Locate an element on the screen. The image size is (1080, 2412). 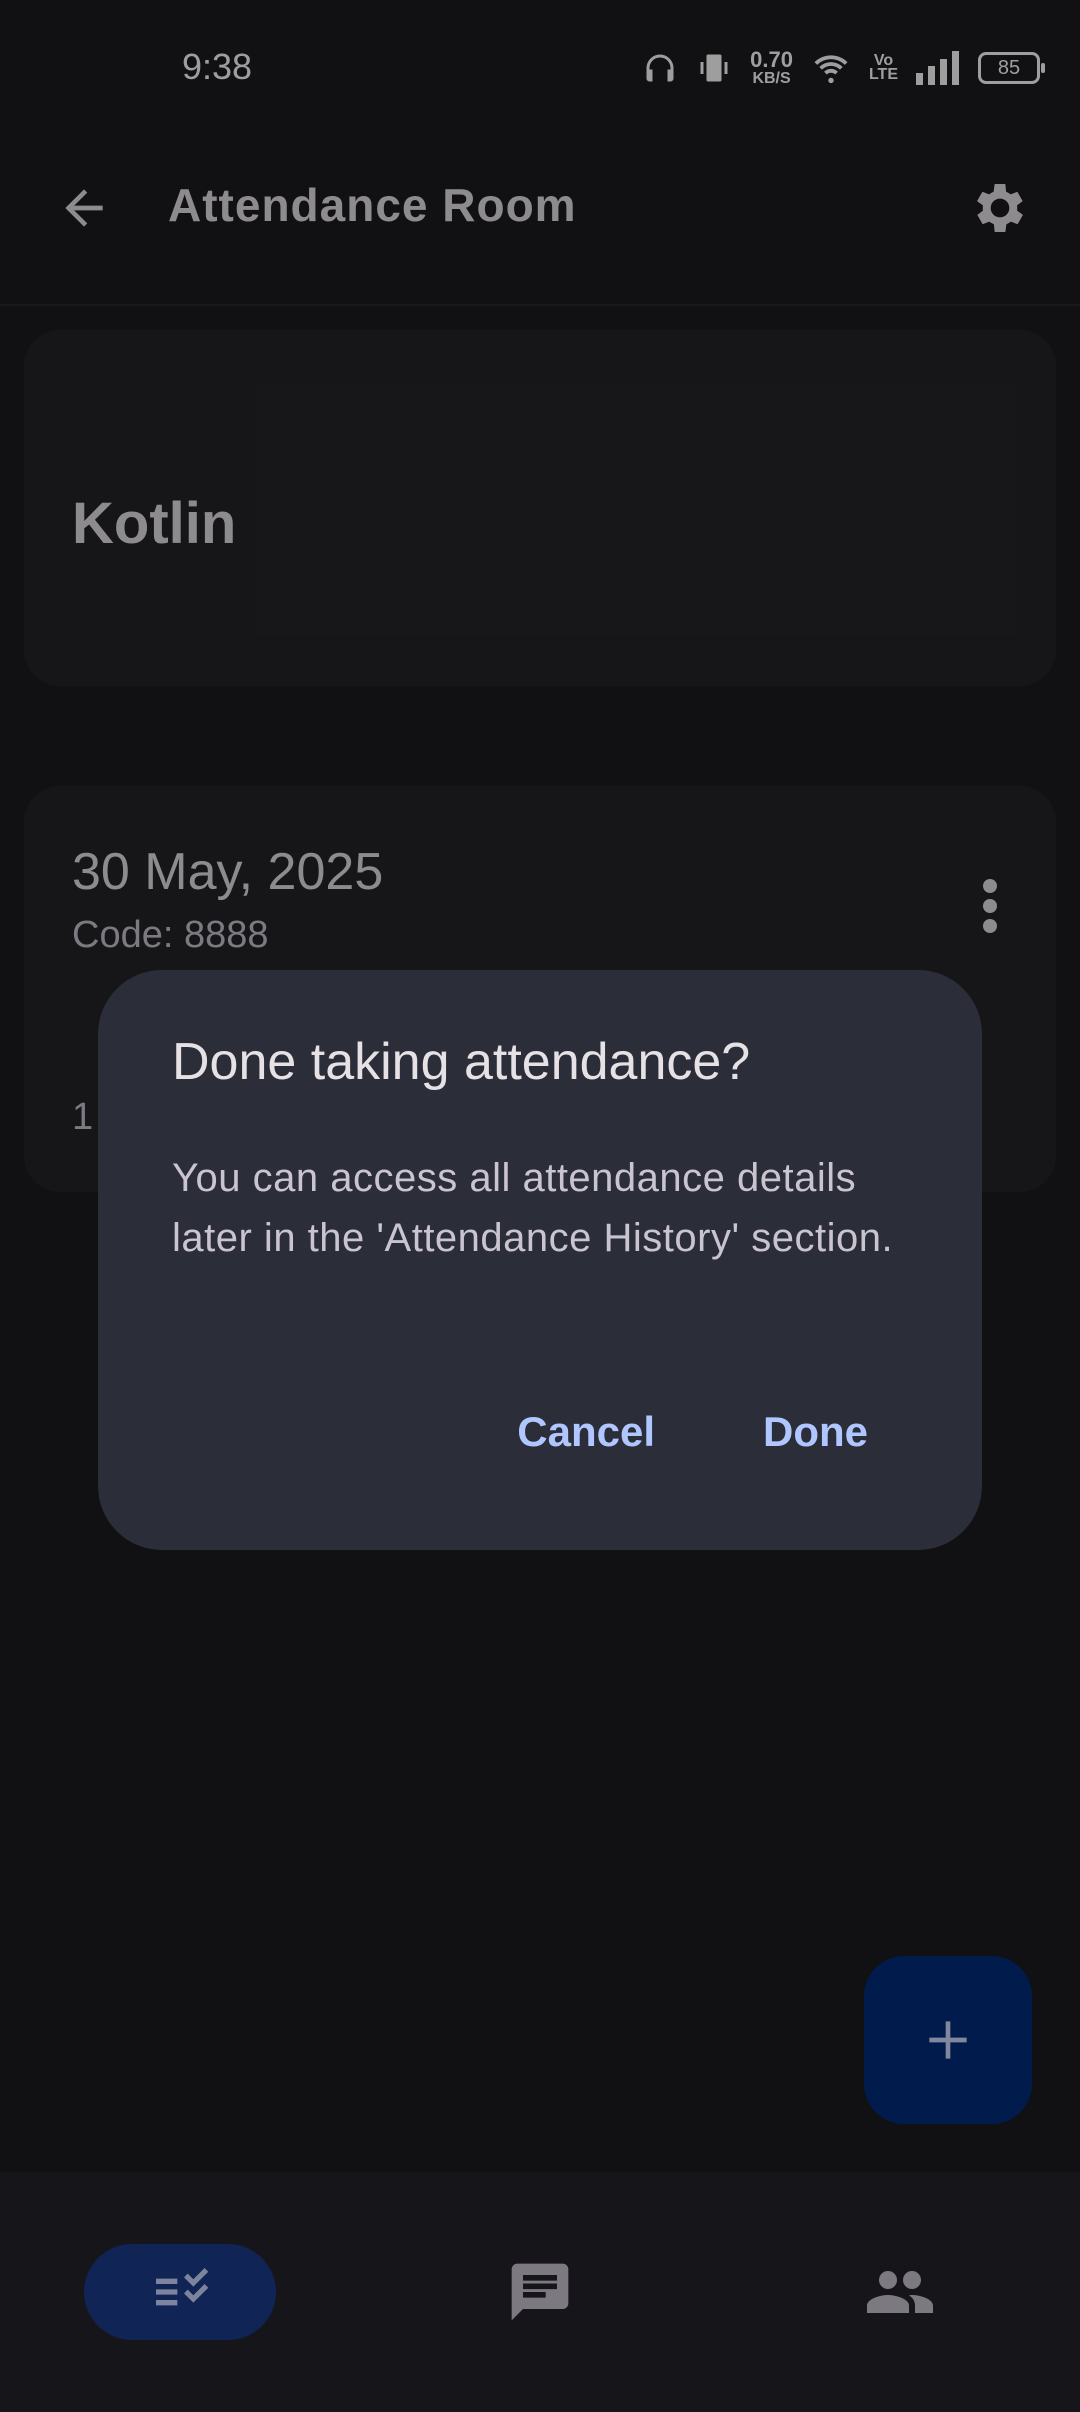
done-button: Done is located at coordinates (815, 1432).